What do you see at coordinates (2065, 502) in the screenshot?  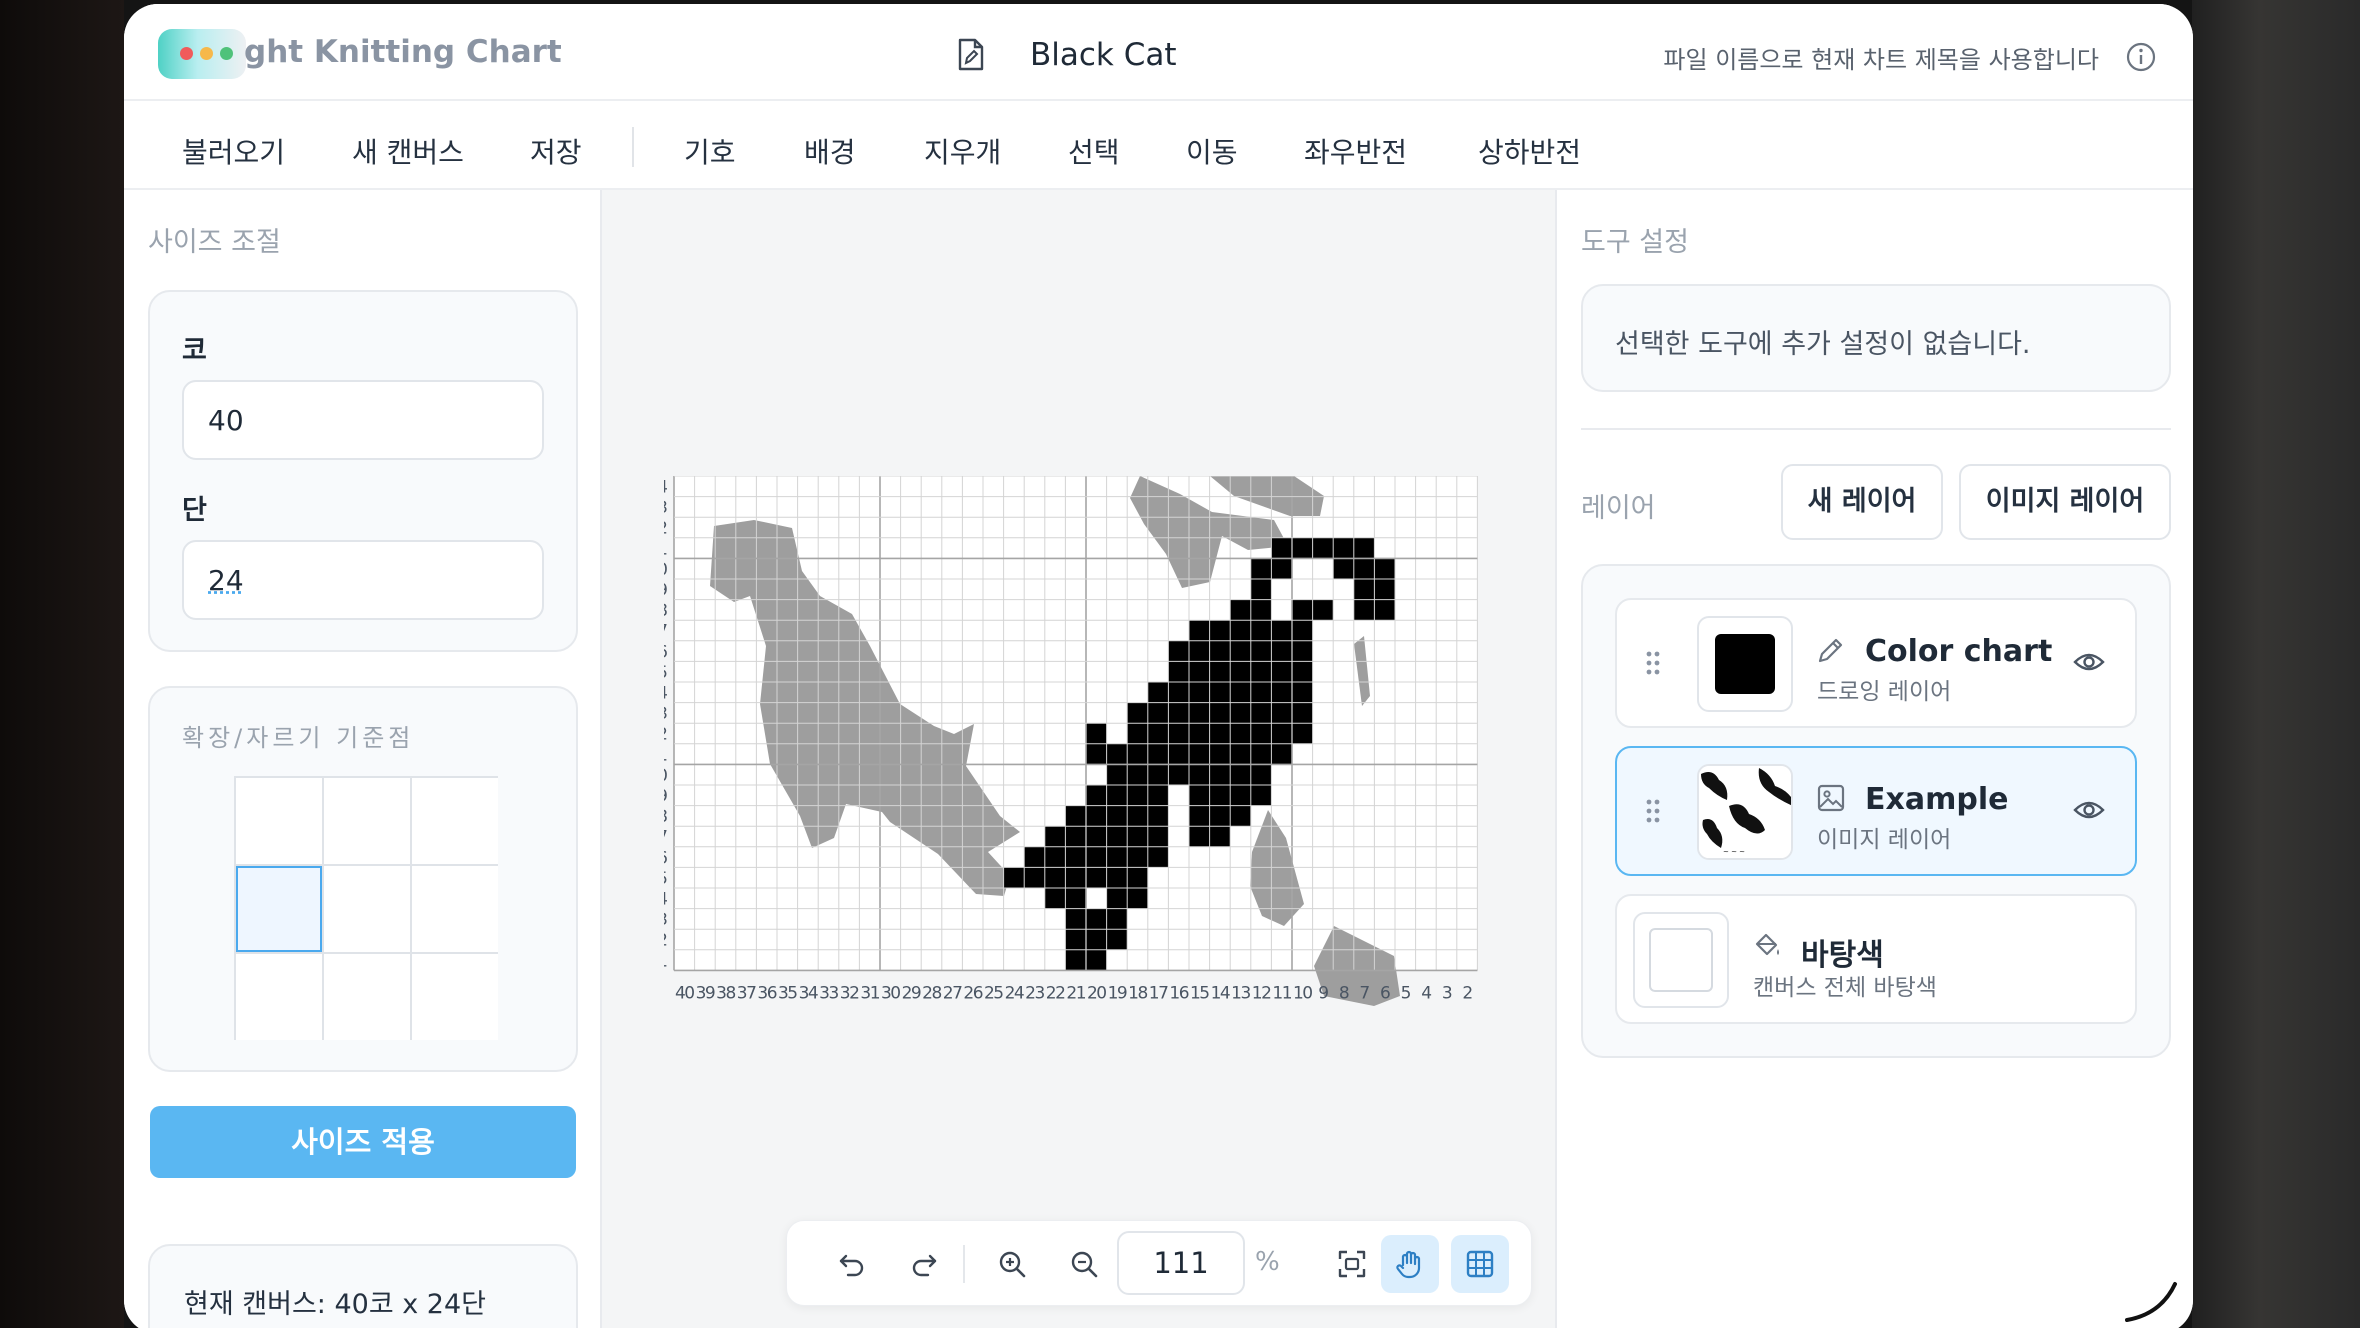 I see `image-layer-button: 이미지 레이어` at bounding box center [2065, 502].